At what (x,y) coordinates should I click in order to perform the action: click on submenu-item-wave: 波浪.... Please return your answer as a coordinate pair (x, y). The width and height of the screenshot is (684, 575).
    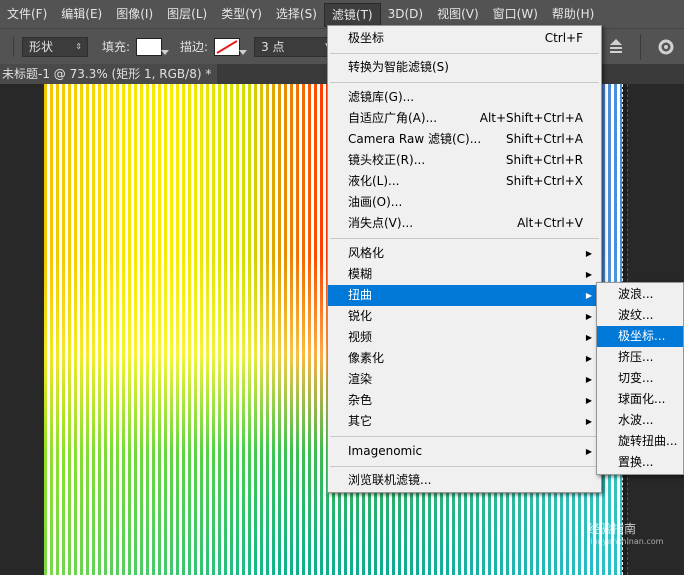
    Looking at the image, I should click on (640, 294).